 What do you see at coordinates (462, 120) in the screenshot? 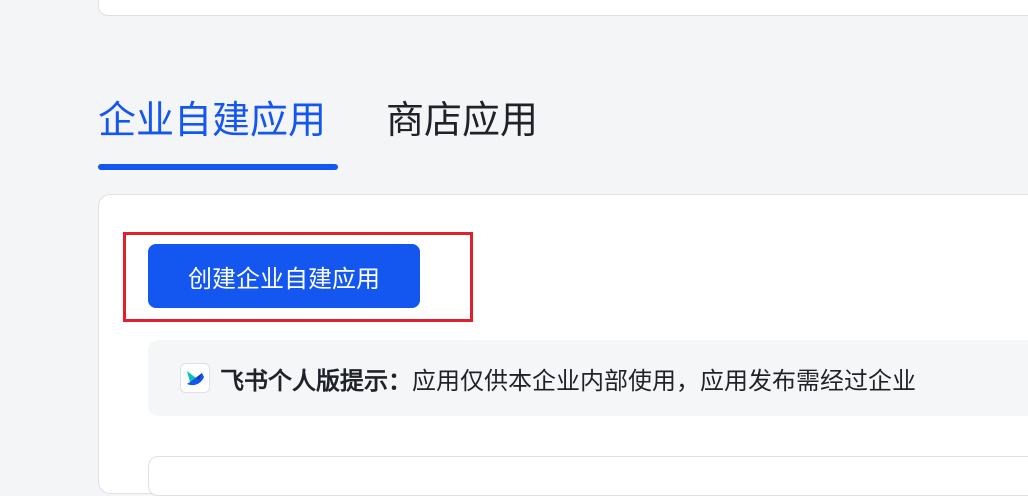
I see `tab-store-apps: 商店应用` at bounding box center [462, 120].